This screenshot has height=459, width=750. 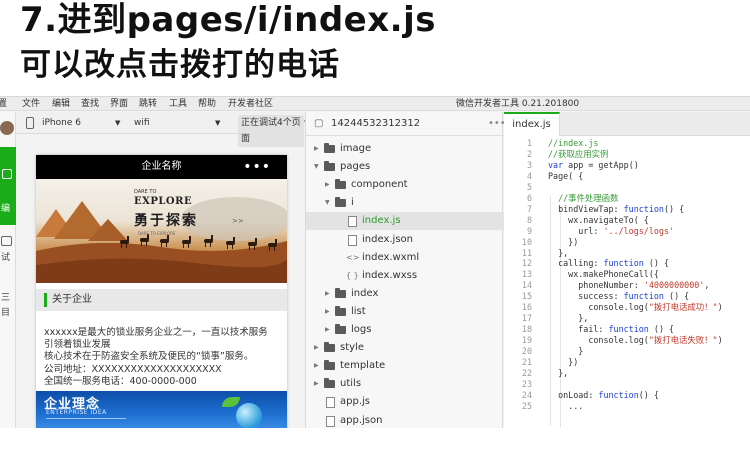 I want to click on code-text: //获取应用实例, so click(x=578, y=153).